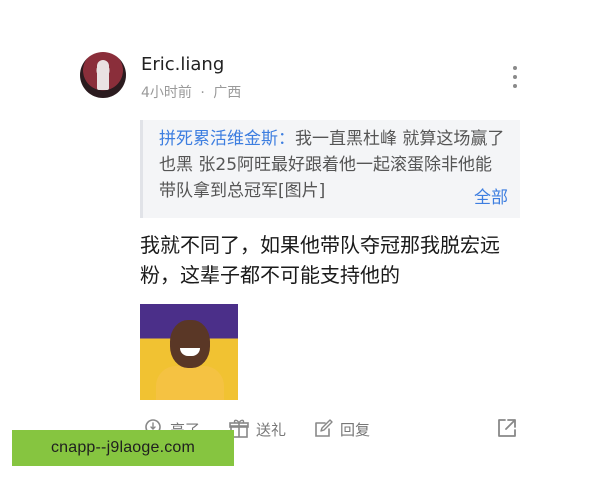 Image resolution: width=600 pixels, height=480 pixels. Describe the element at coordinates (182, 64) in the screenshot. I see `username: Eric.liang` at that location.